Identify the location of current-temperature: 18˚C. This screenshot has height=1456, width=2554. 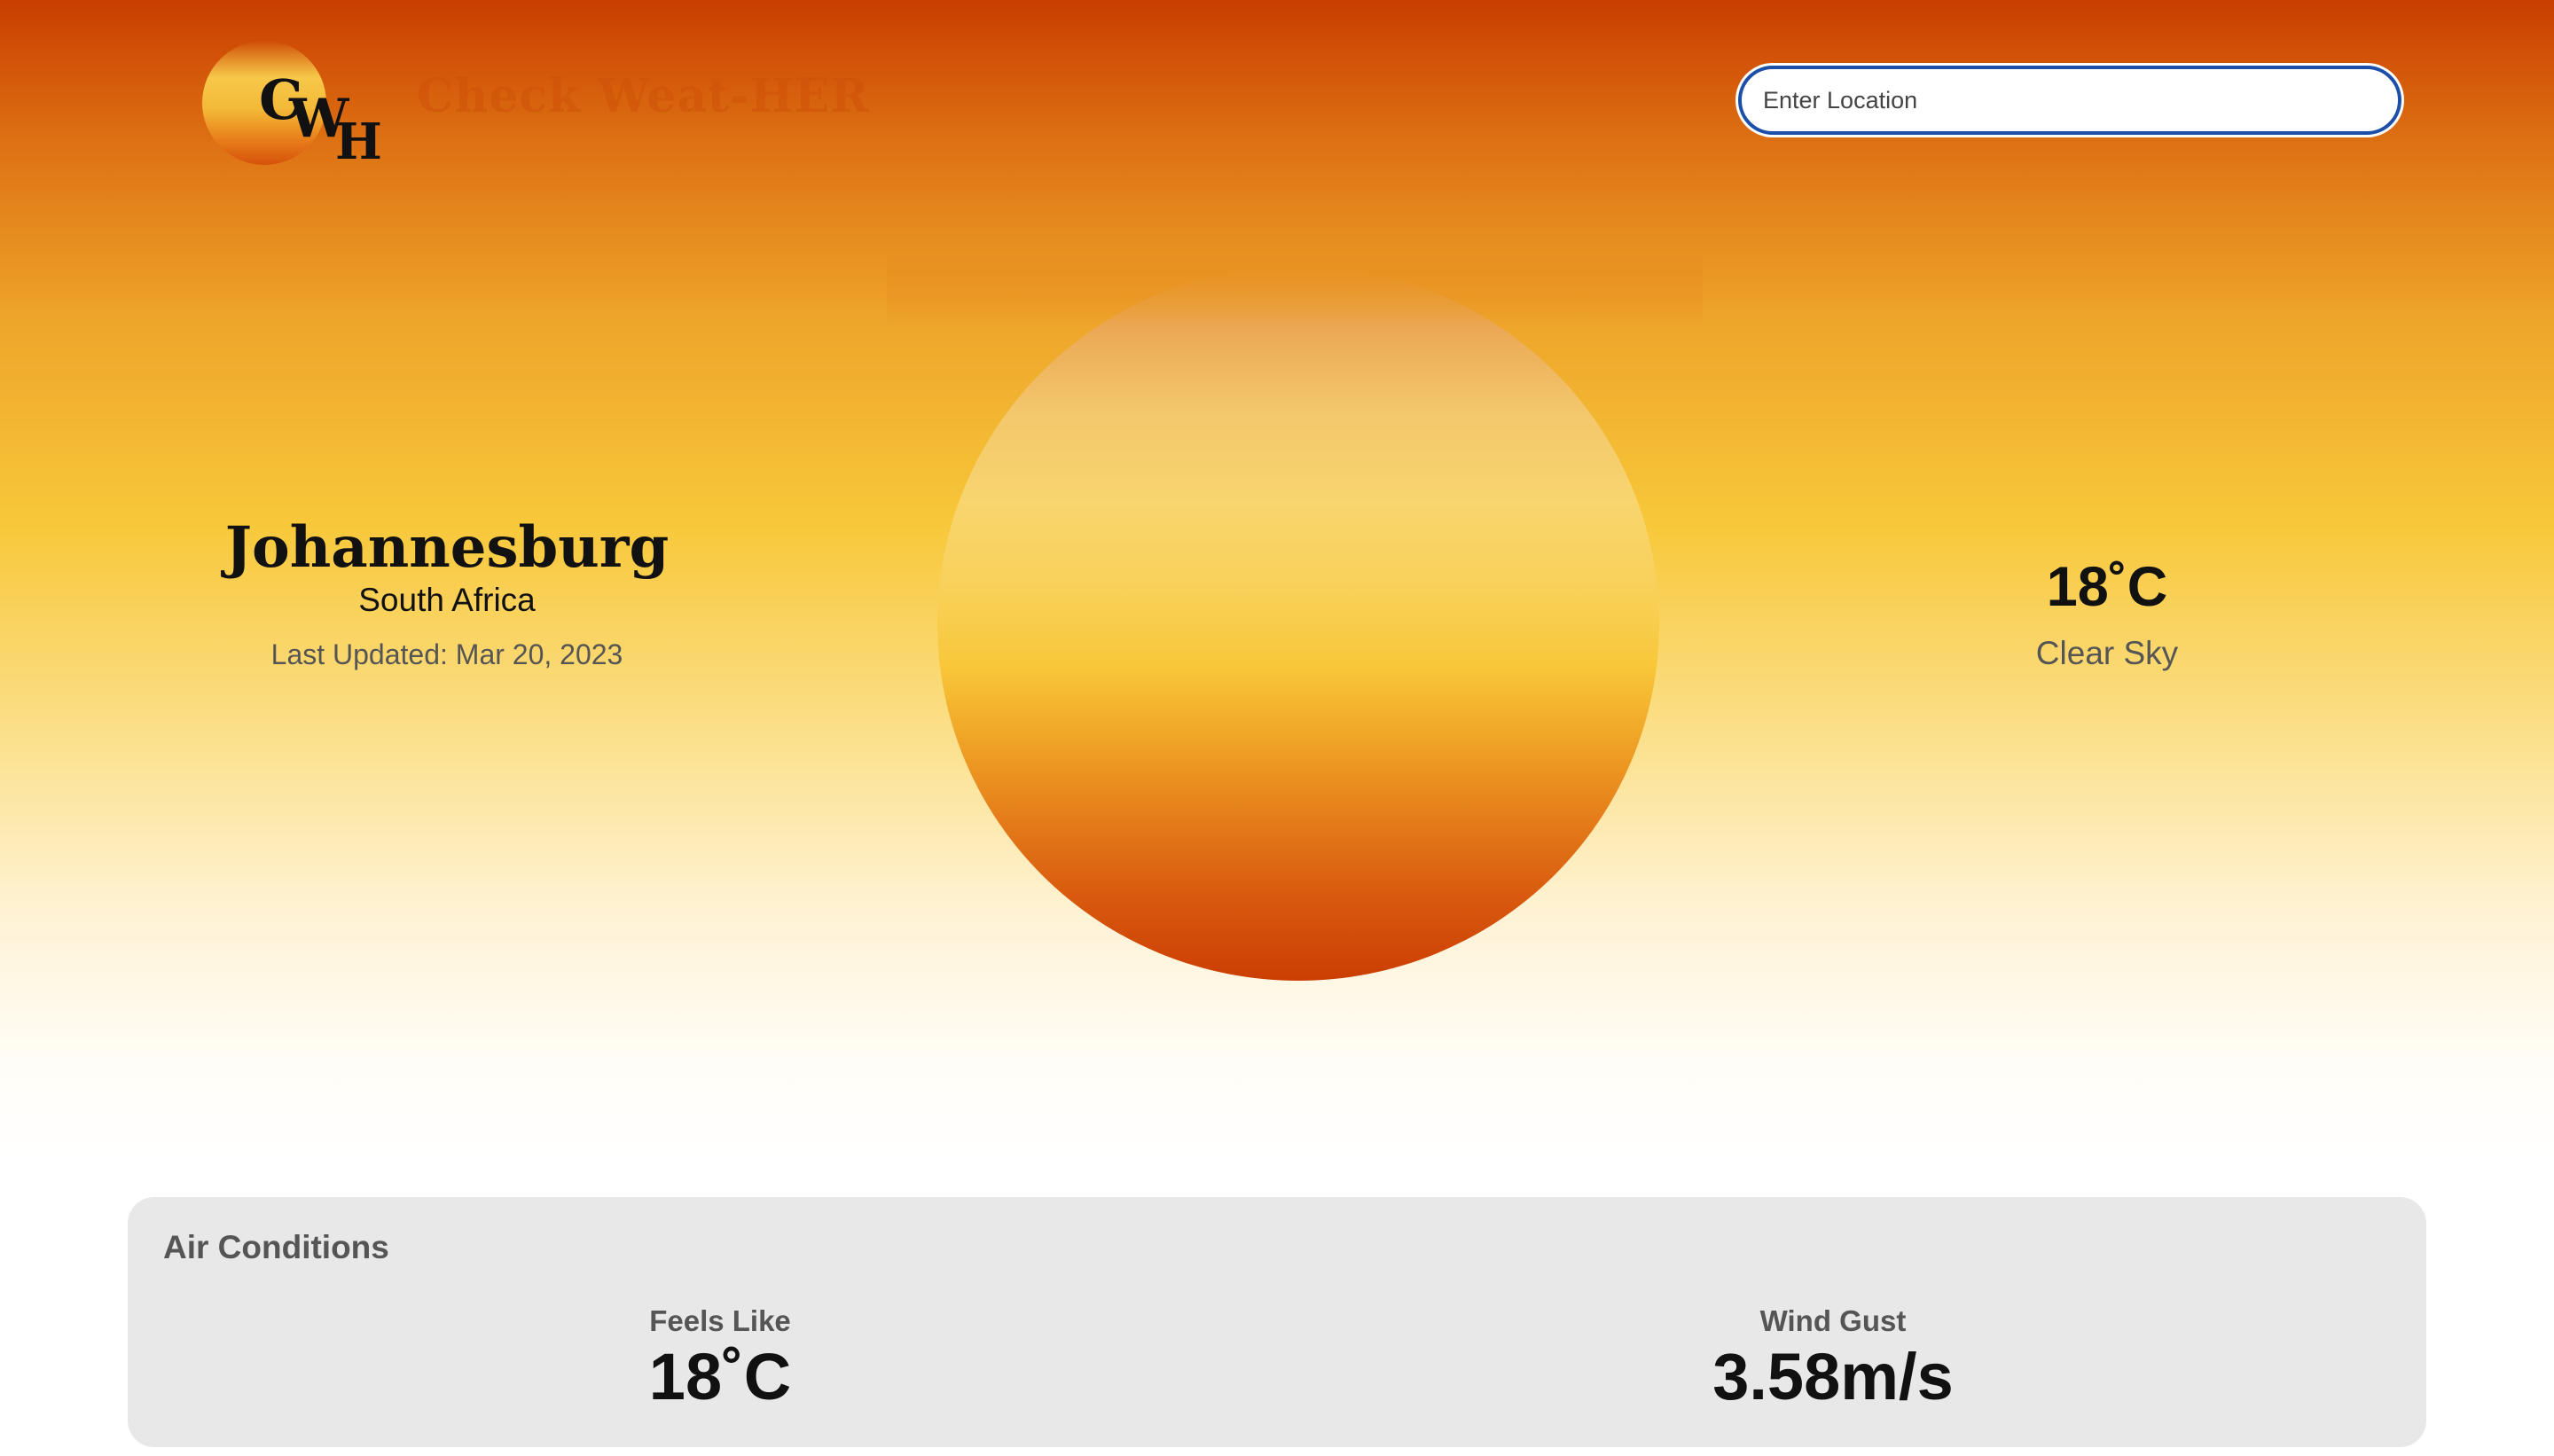
(2107, 587).